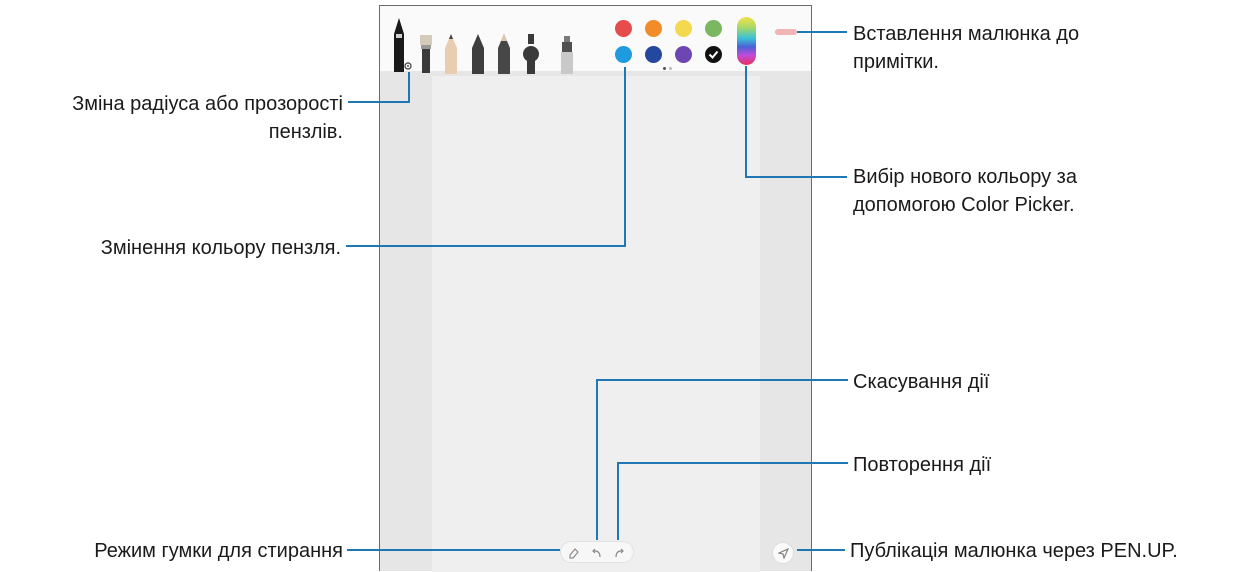  I want to click on callout-eraser: Режим гумки для стирання, so click(174, 551).